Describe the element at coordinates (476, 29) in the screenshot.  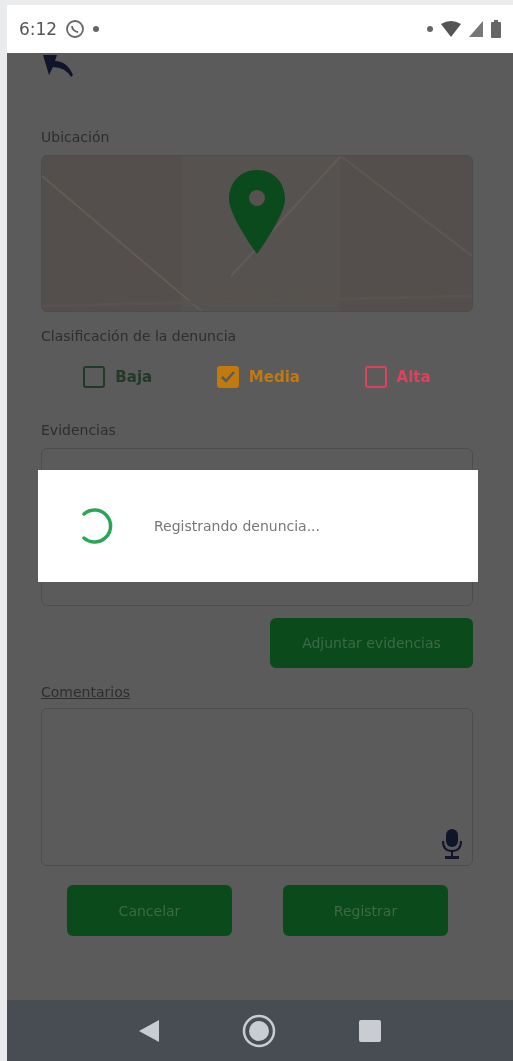
I see `signal-icon` at that location.